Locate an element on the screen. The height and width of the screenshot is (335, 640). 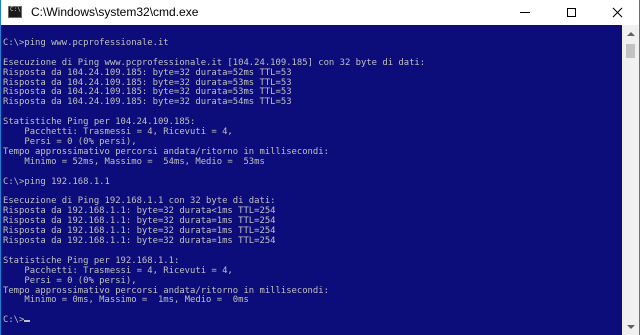
text-cursor is located at coordinates (27, 321).